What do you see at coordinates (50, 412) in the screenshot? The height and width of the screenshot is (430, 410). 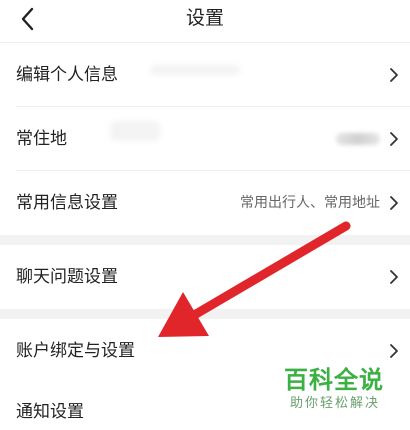 I see `row-label: 通知设置` at bounding box center [50, 412].